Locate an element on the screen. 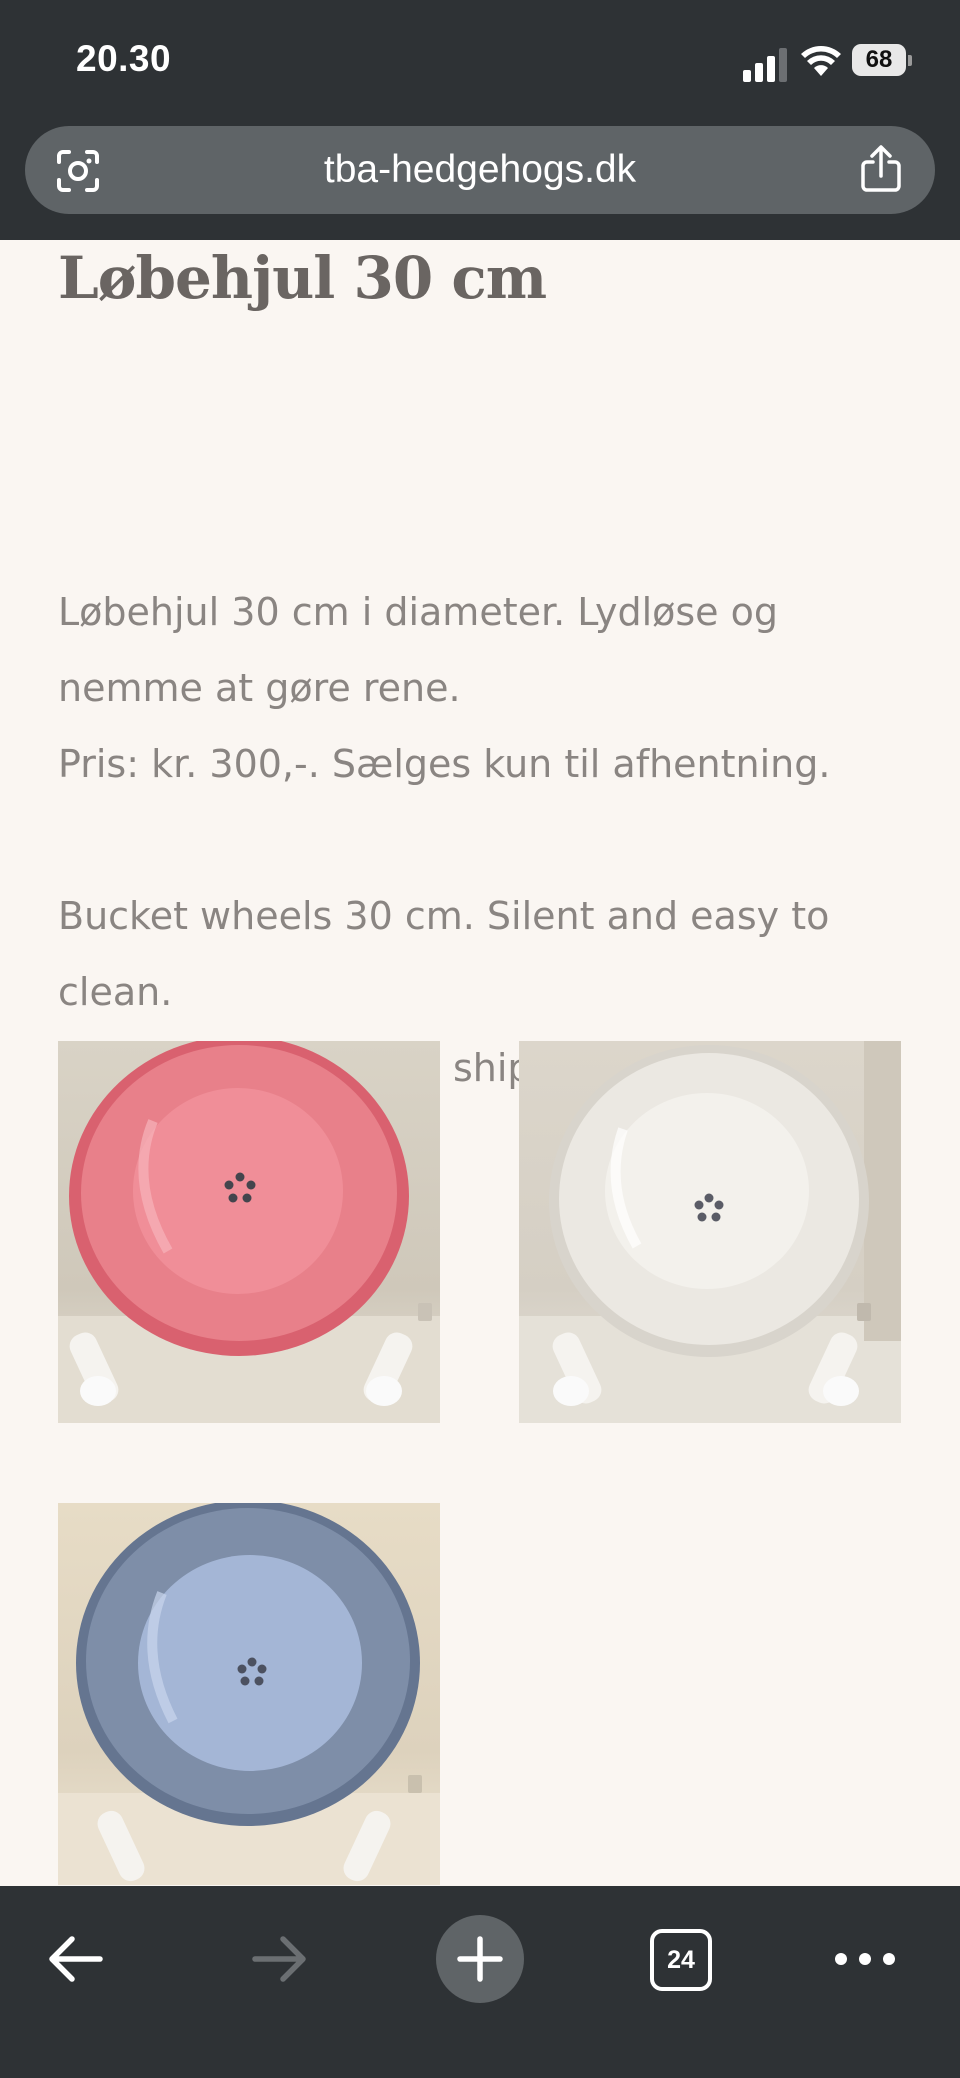 The width and height of the screenshot is (960, 2078). share-icon is located at coordinates (881, 169).